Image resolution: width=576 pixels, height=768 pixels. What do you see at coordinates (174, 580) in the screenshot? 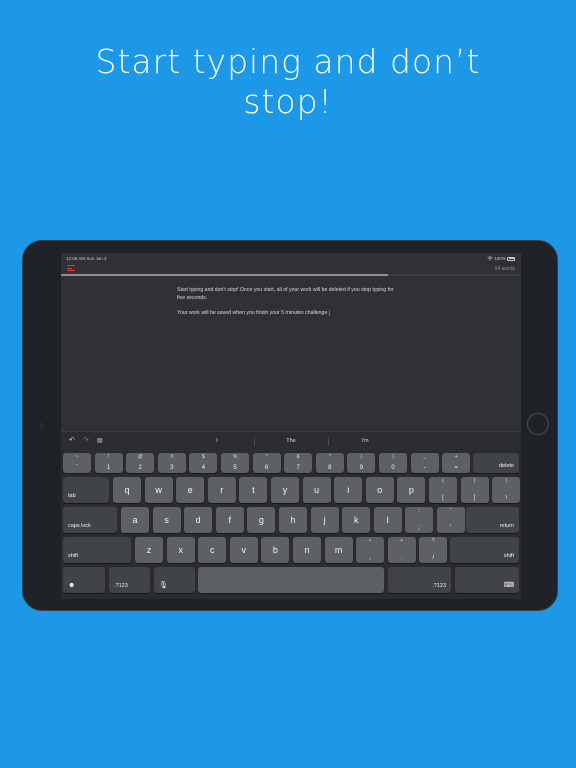
I see `microphone-icon: 🎙` at bounding box center [174, 580].